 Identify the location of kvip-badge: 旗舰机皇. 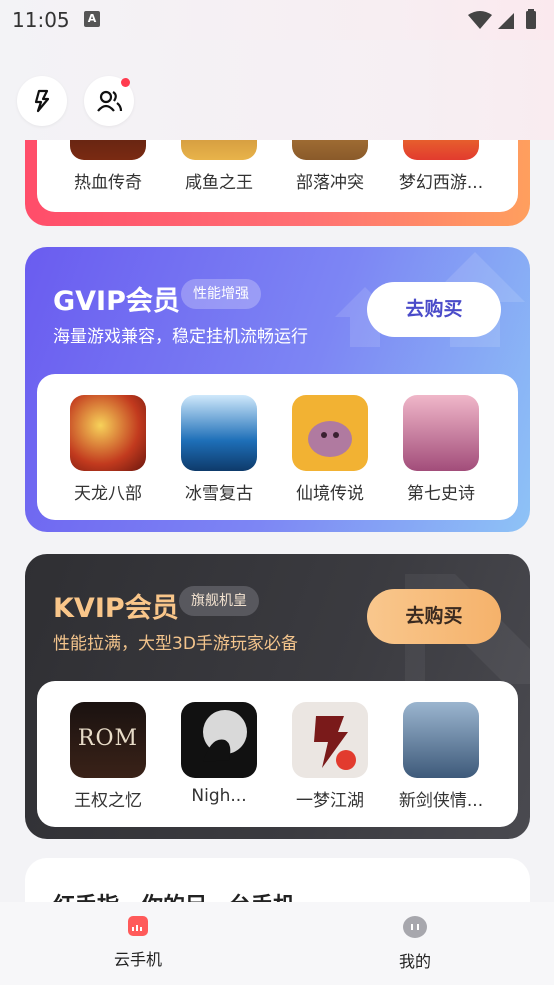
(219, 601).